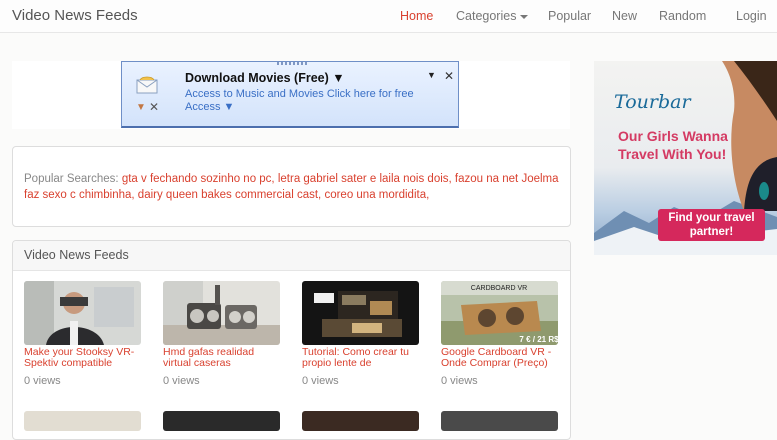 The height and width of the screenshot is (440, 777). I want to click on ad-title: Download Movies (Free) ▼, so click(265, 78).